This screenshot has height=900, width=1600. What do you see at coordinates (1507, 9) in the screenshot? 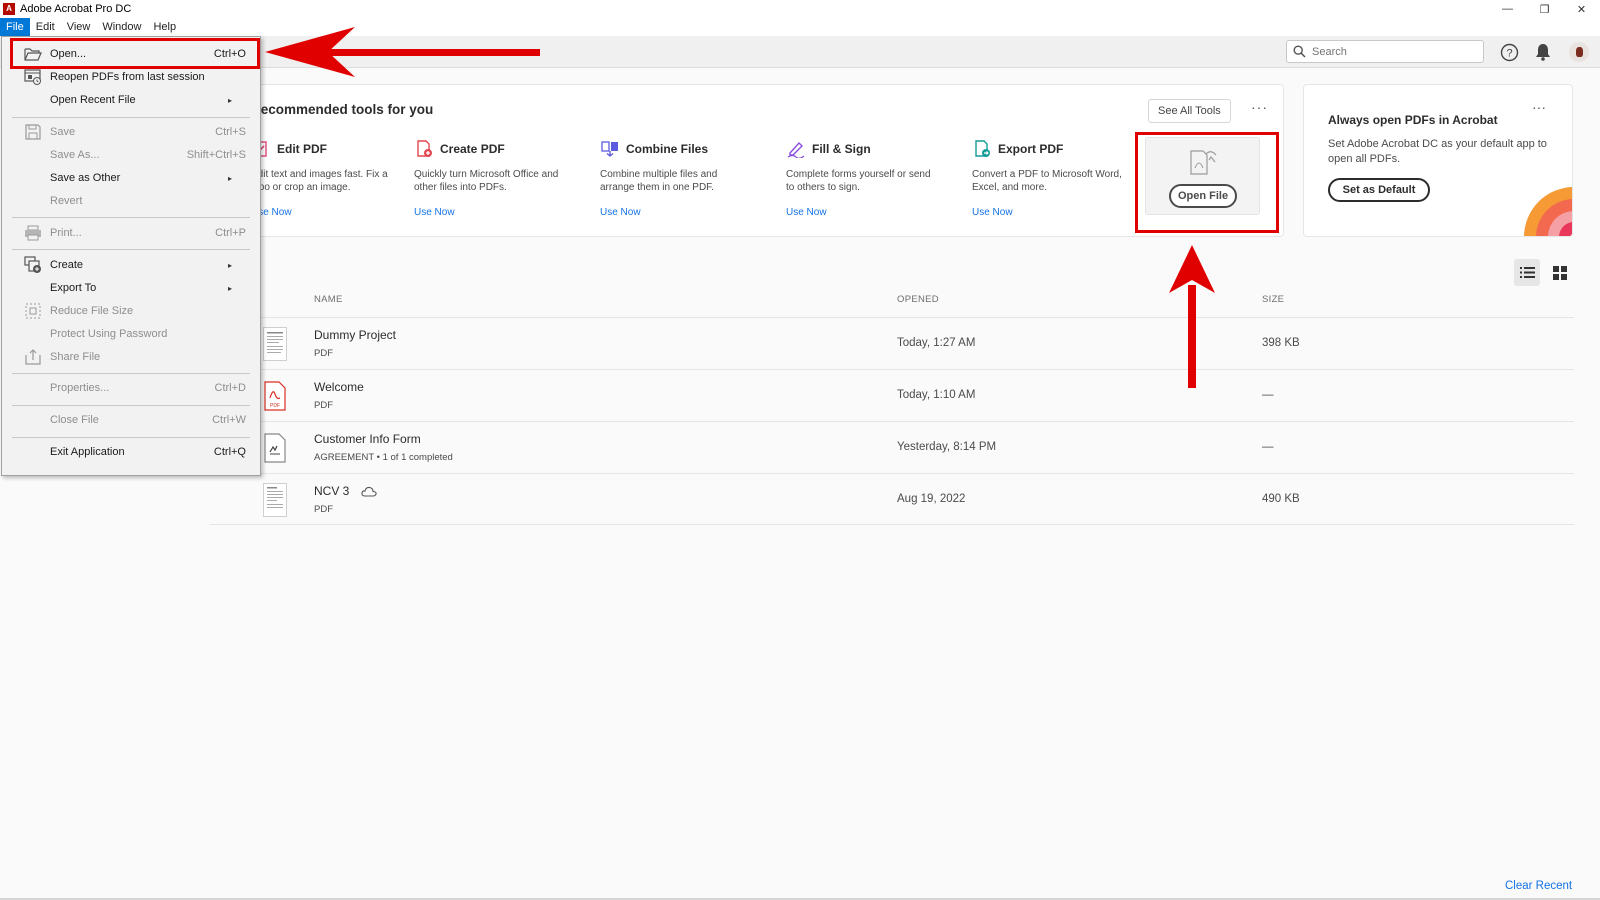
I see `minimize-button: —` at bounding box center [1507, 9].